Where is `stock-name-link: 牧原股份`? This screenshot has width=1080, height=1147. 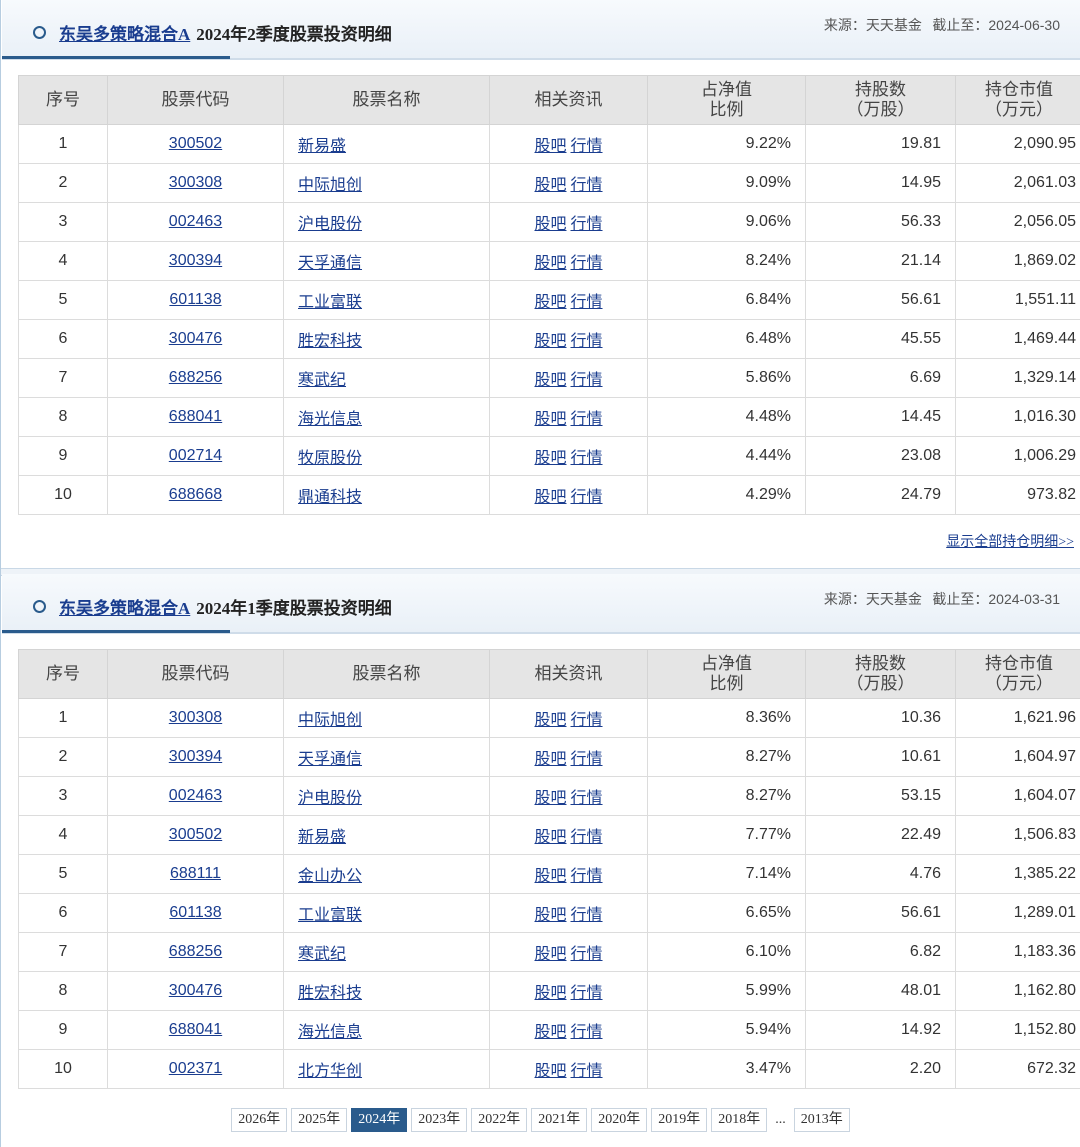
stock-name-link: 牧原股份 is located at coordinates (330, 458).